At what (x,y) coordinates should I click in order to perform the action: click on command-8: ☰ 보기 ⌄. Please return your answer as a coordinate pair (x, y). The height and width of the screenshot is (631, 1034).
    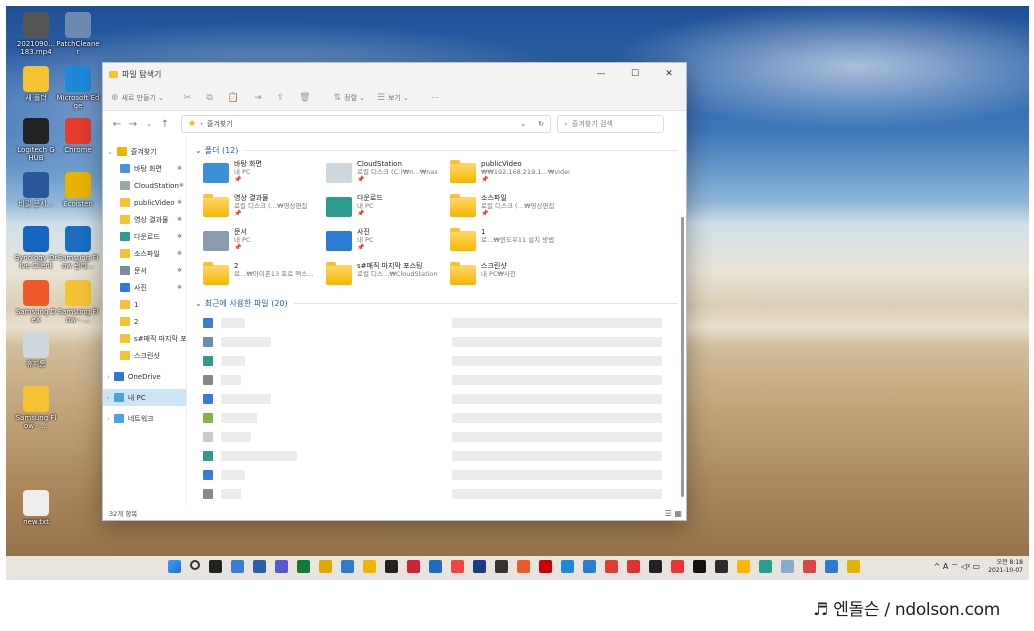
    Looking at the image, I should click on (393, 98).